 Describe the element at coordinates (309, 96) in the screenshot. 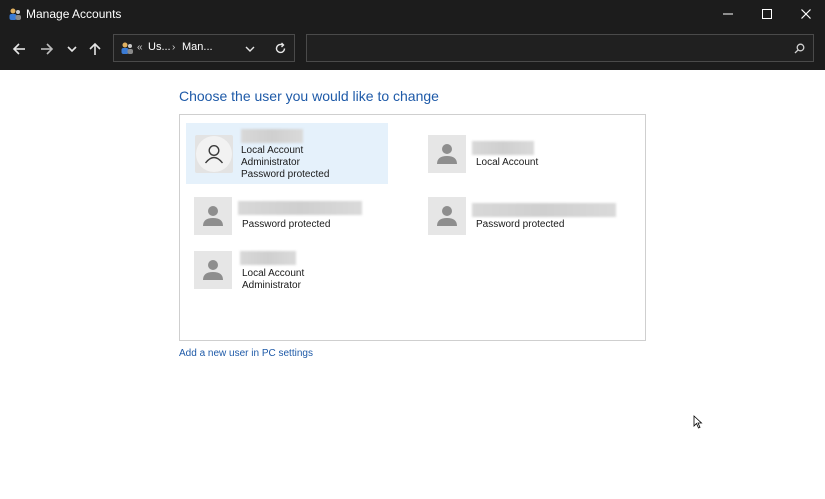

I see `page-title: Choose the user you would like to change` at that location.